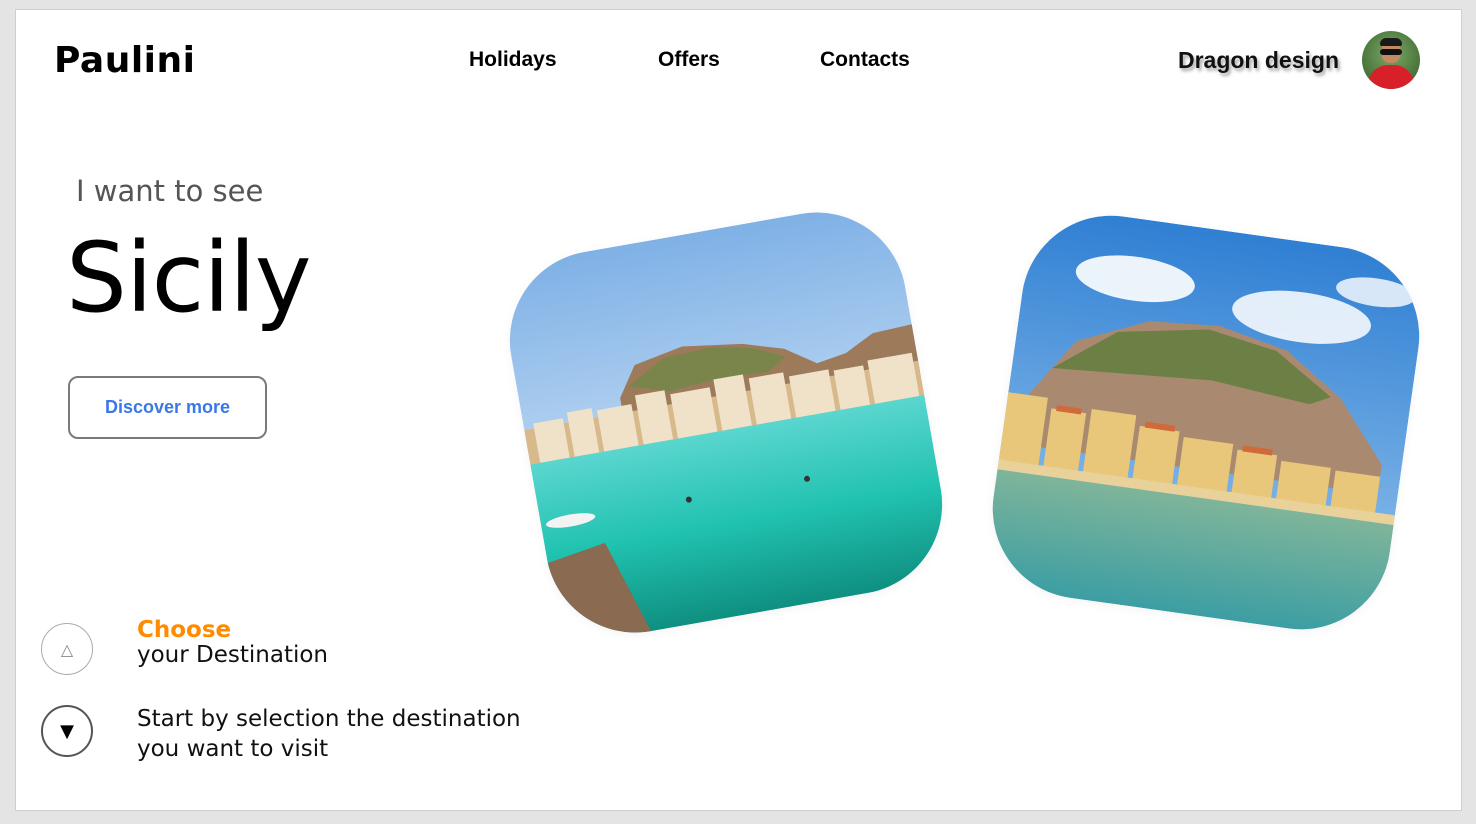 The width and height of the screenshot is (1476, 824). I want to click on hero-title: Sicily, so click(189, 278).